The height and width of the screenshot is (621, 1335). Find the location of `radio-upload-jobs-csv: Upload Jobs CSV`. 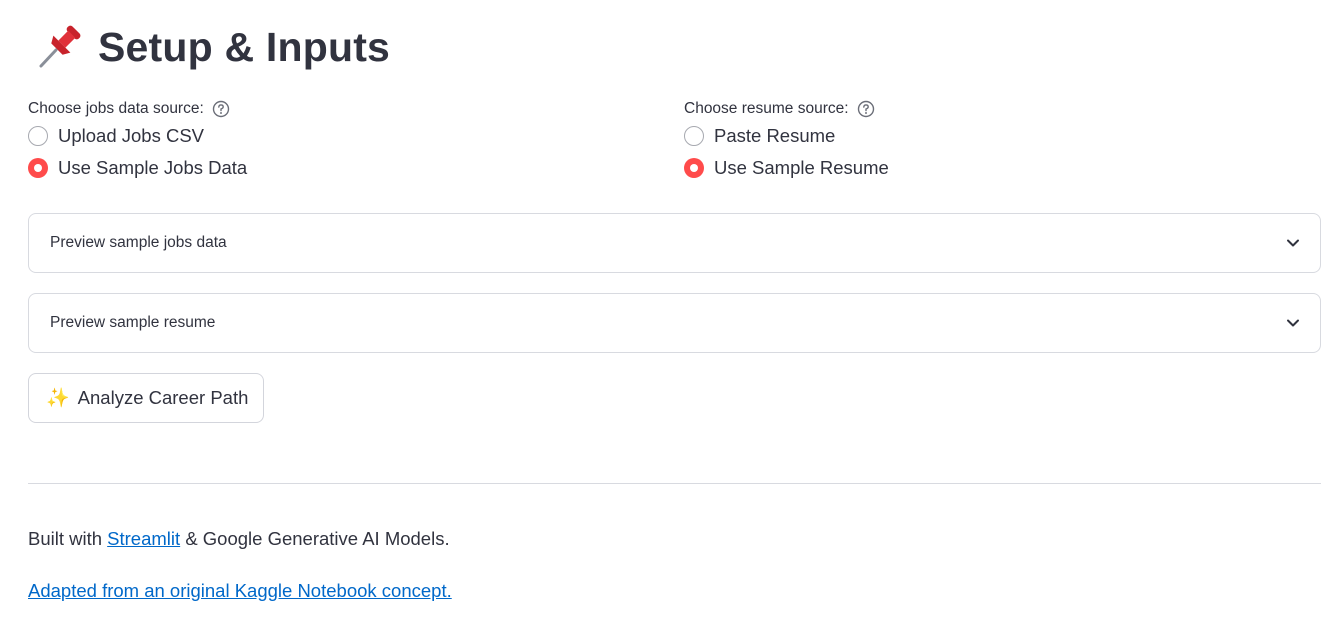

radio-upload-jobs-csv: Upload Jobs CSV is located at coordinates (137, 136).